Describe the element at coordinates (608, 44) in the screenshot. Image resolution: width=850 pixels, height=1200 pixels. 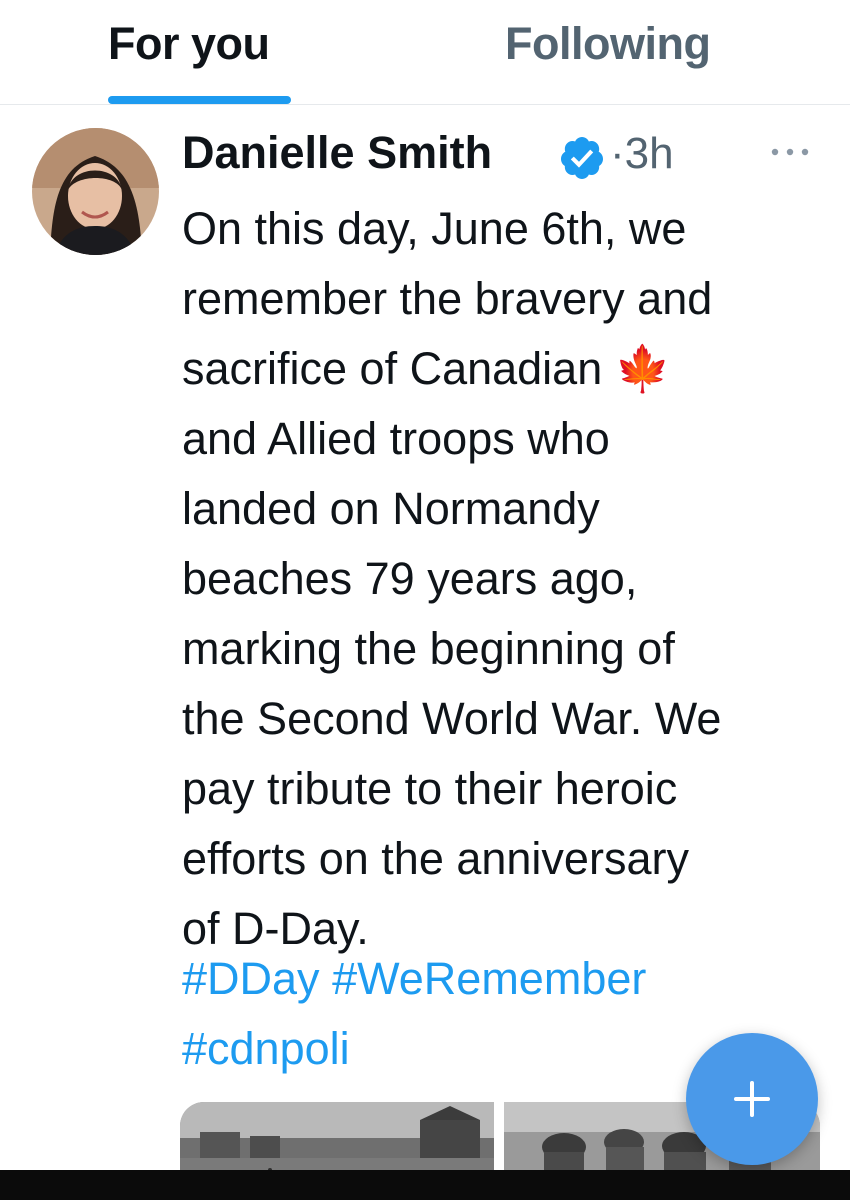
I see `tab-following: Following` at that location.